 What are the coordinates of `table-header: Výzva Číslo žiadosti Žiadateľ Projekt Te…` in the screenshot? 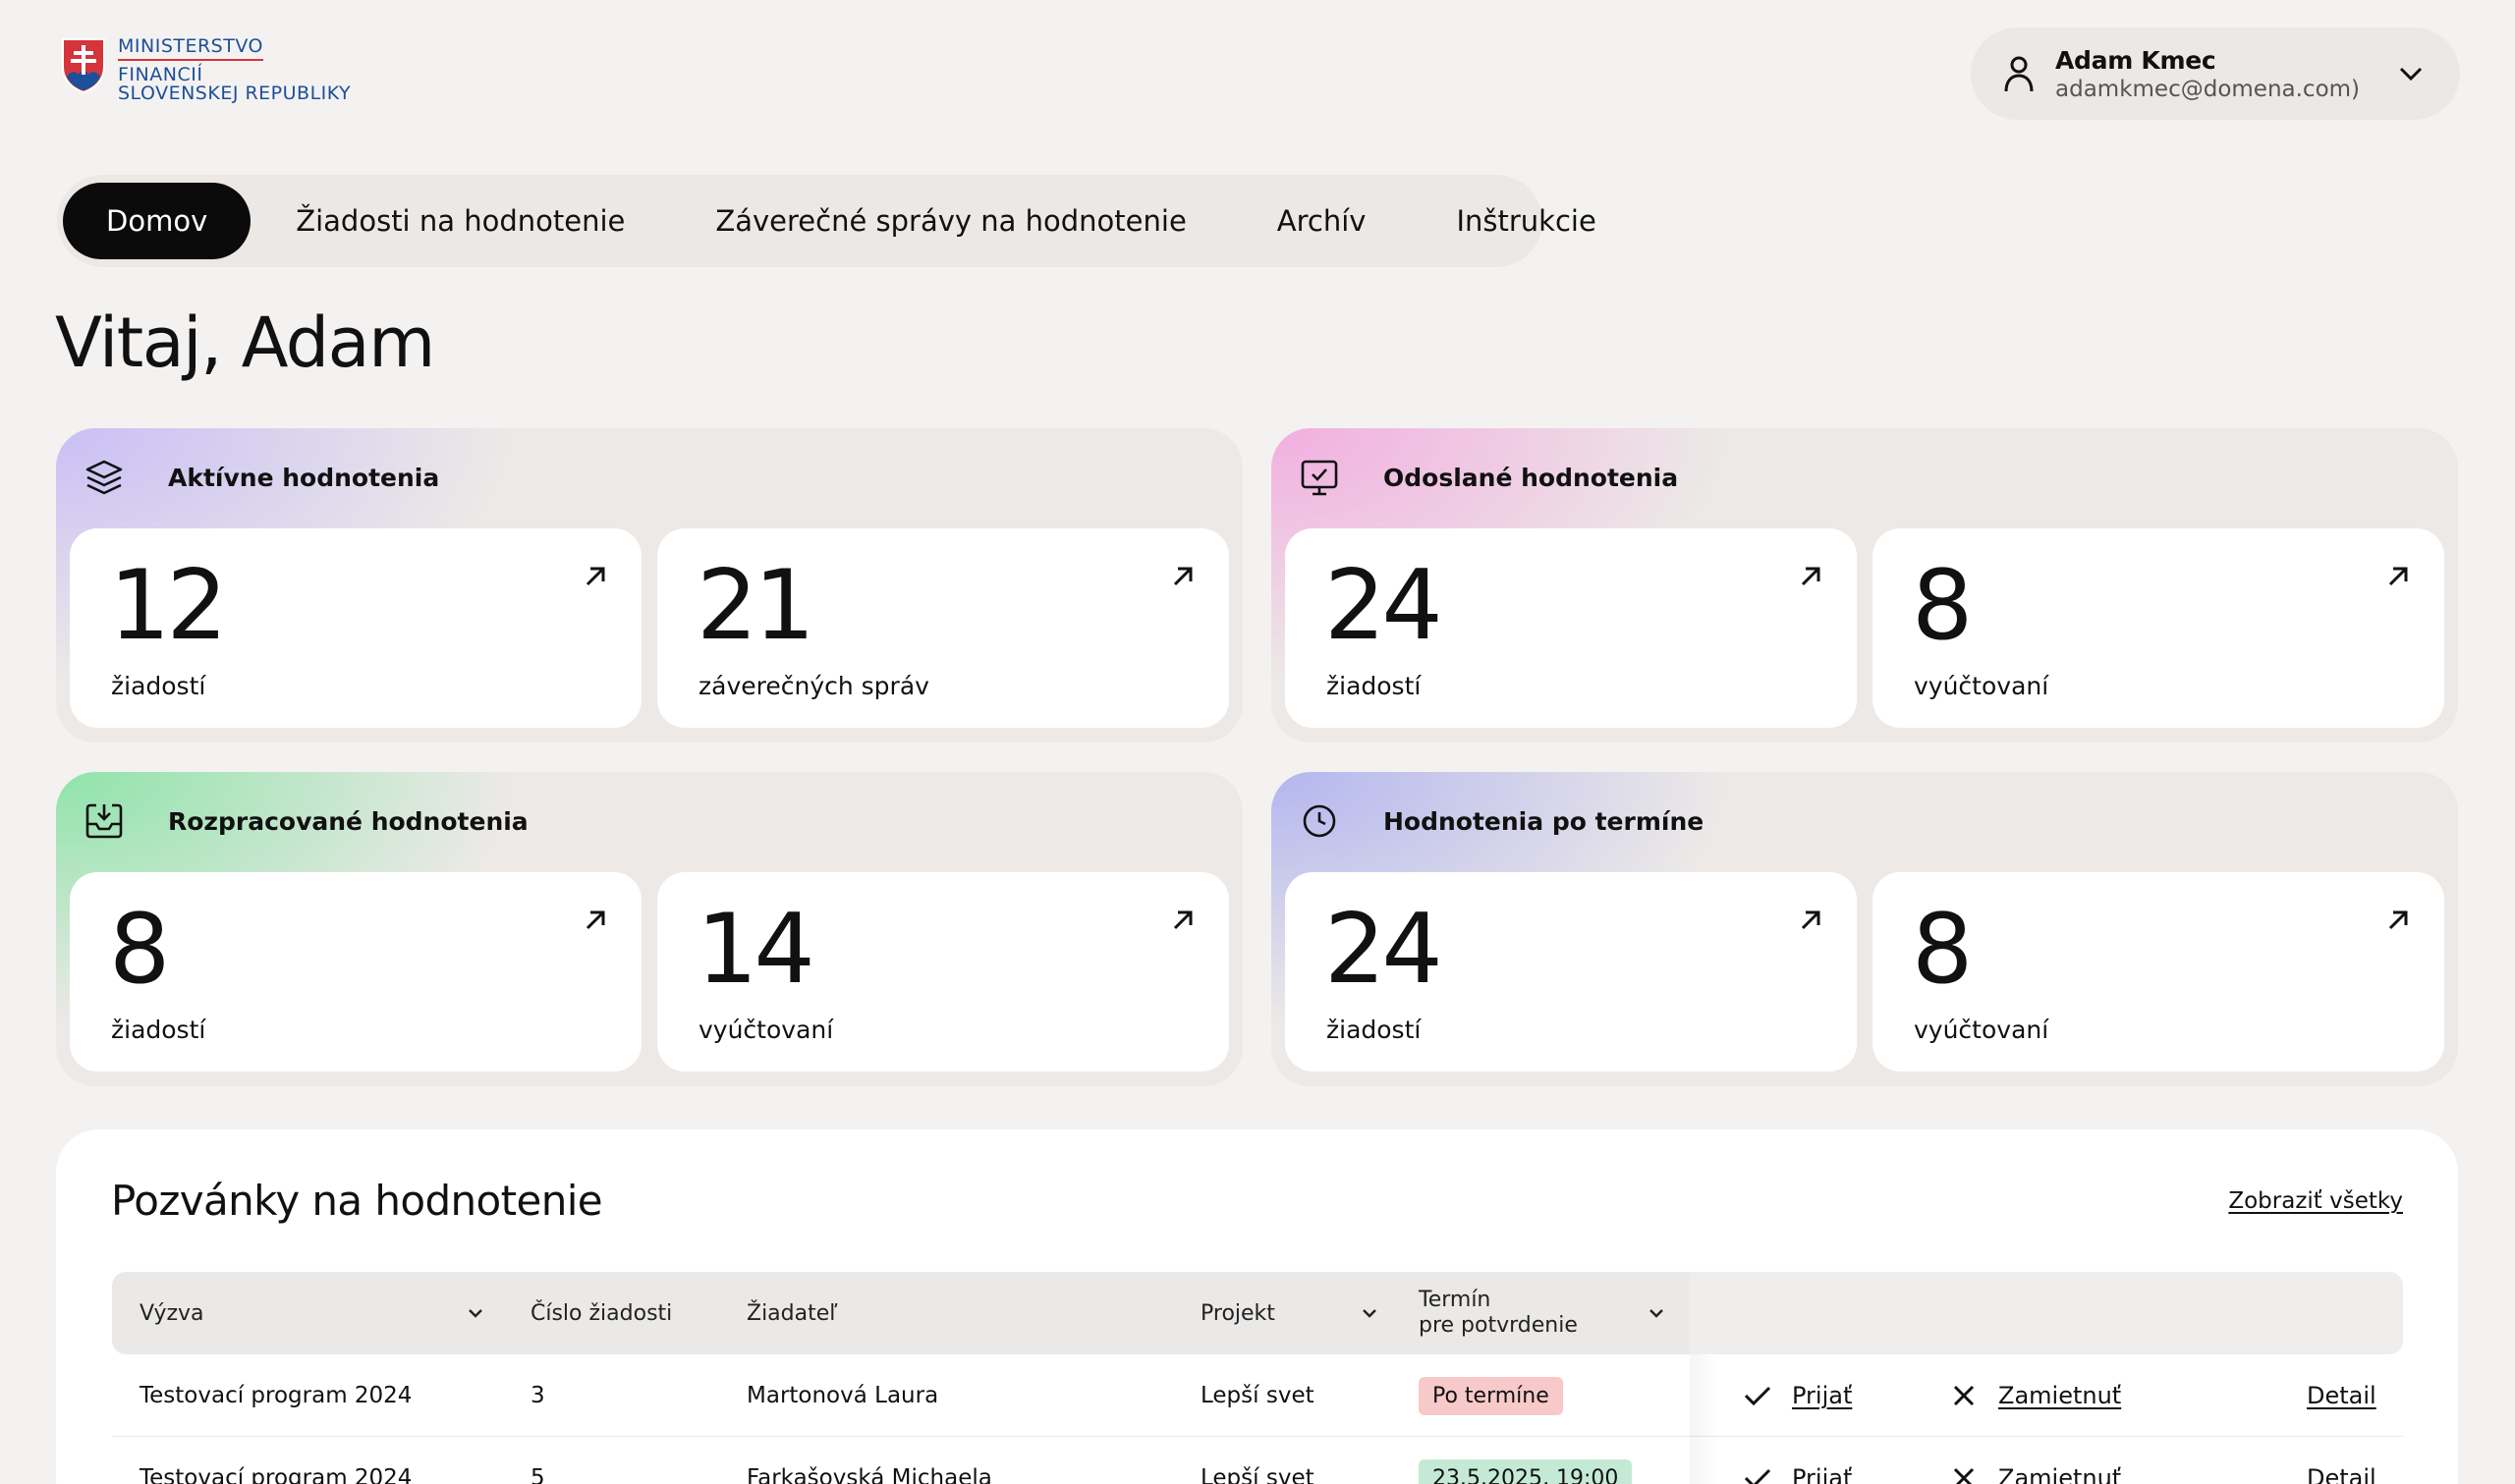 It's located at (1257, 1313).